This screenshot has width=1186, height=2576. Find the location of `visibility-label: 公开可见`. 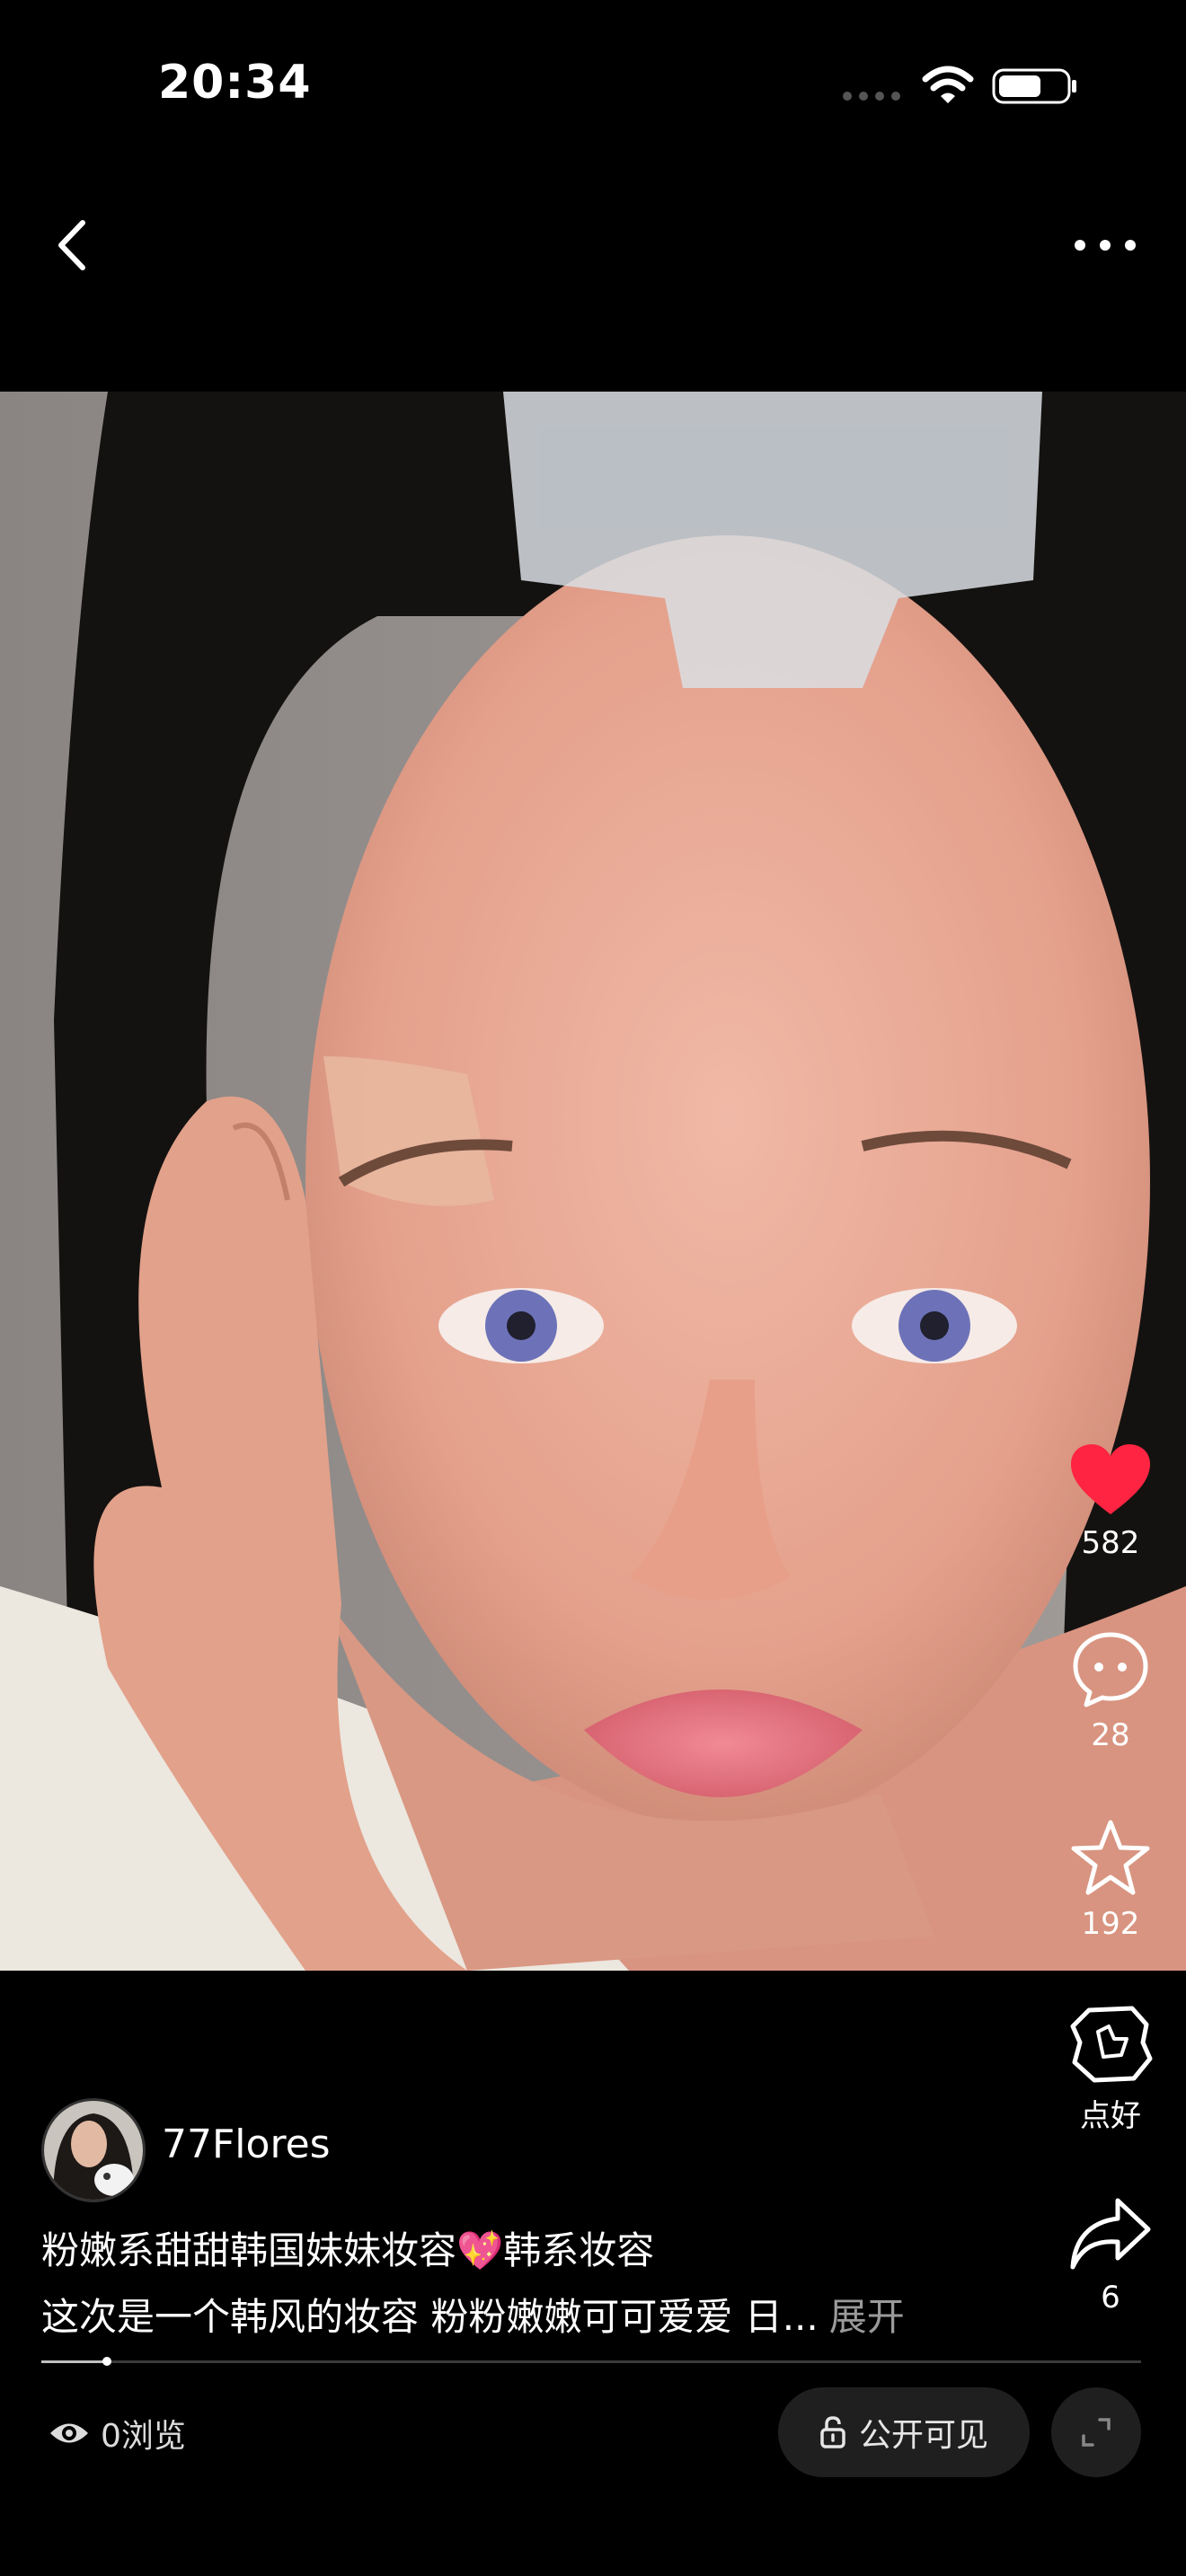

visibility-label: 公开可见 is located at coordinates (923, 2435).